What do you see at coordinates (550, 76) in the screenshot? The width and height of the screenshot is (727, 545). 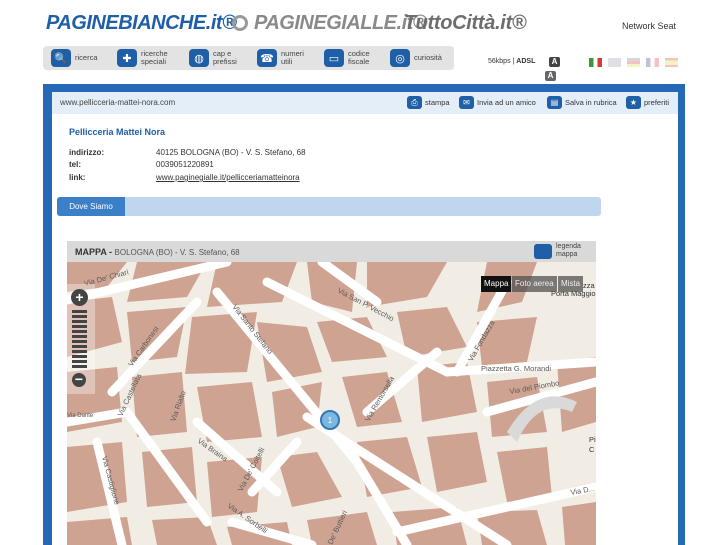 I see `adsl-badge-2: A` at bounding box center [550, 76].